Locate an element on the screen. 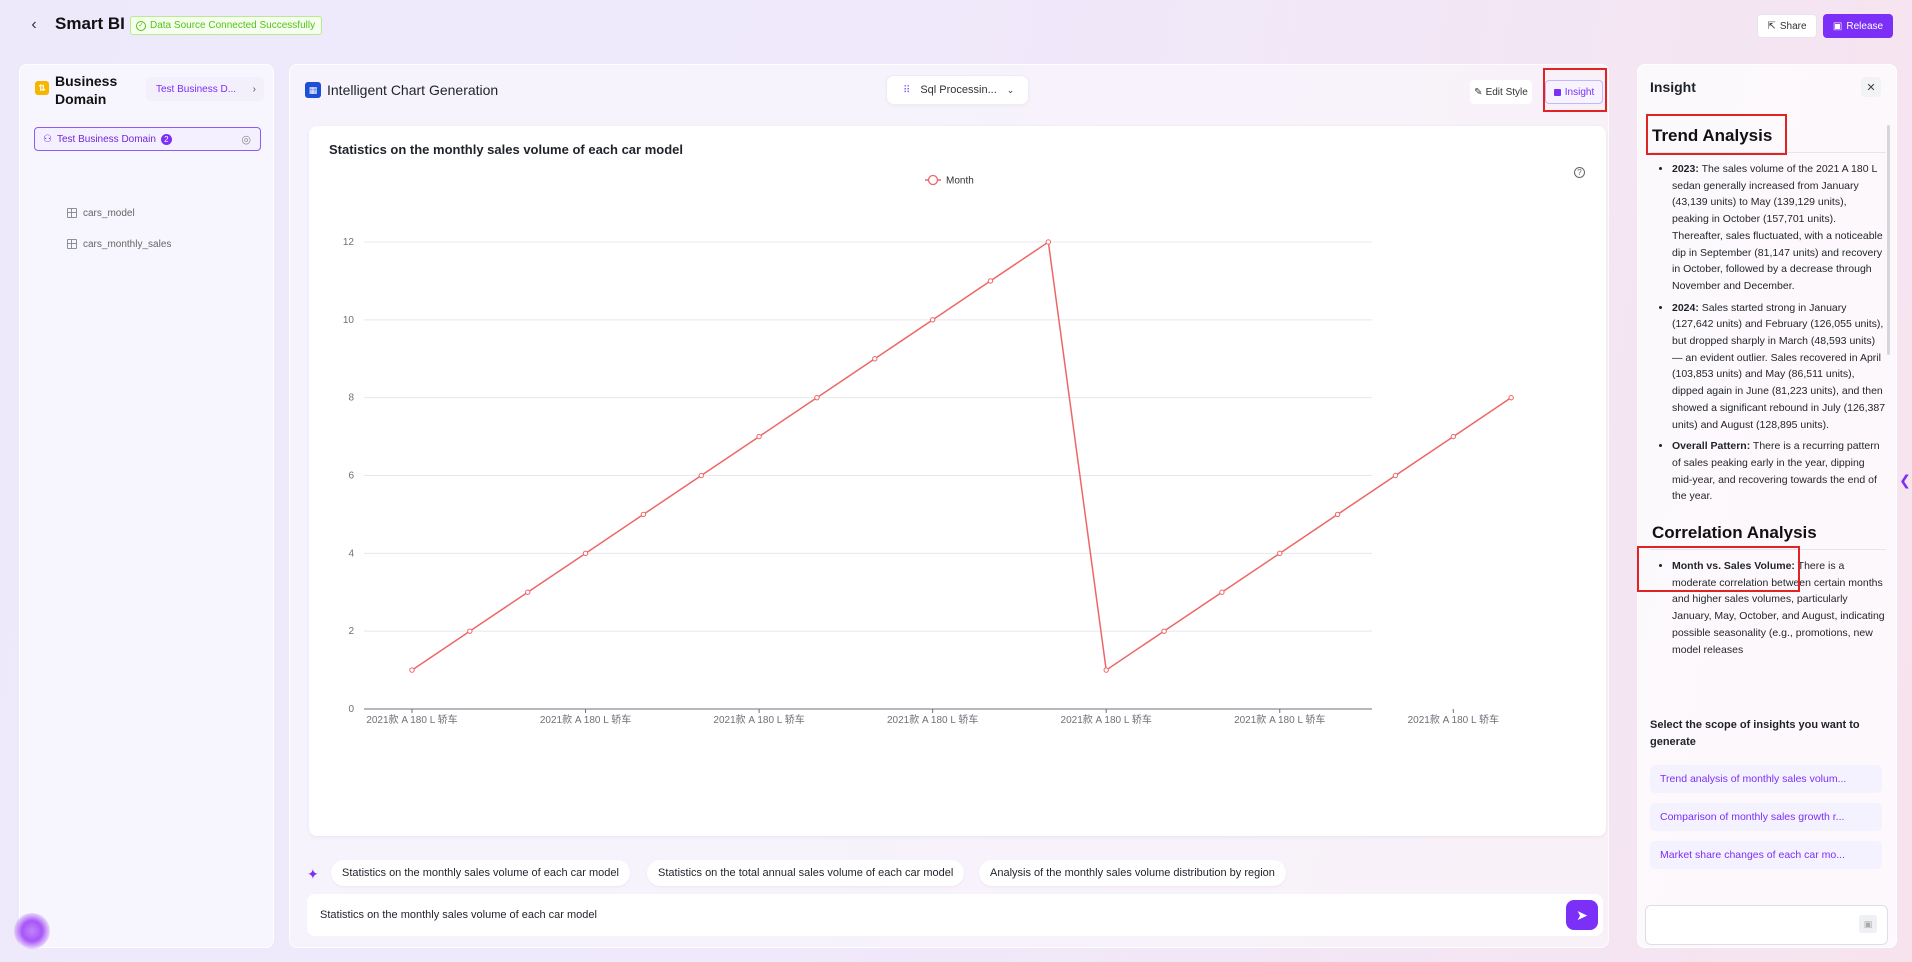  item-label: Month vs. Sales Volume: is located at coordinates (1733, 566).